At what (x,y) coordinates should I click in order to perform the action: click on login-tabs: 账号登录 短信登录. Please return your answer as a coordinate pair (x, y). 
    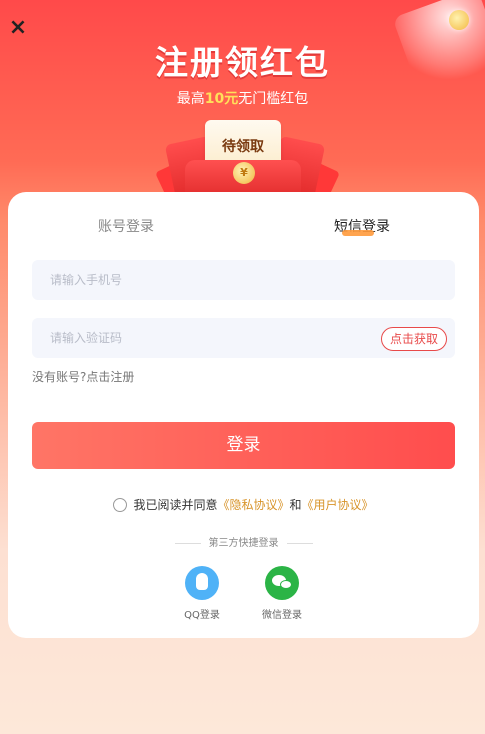
    Looking at the image, I should click on (243, 229).